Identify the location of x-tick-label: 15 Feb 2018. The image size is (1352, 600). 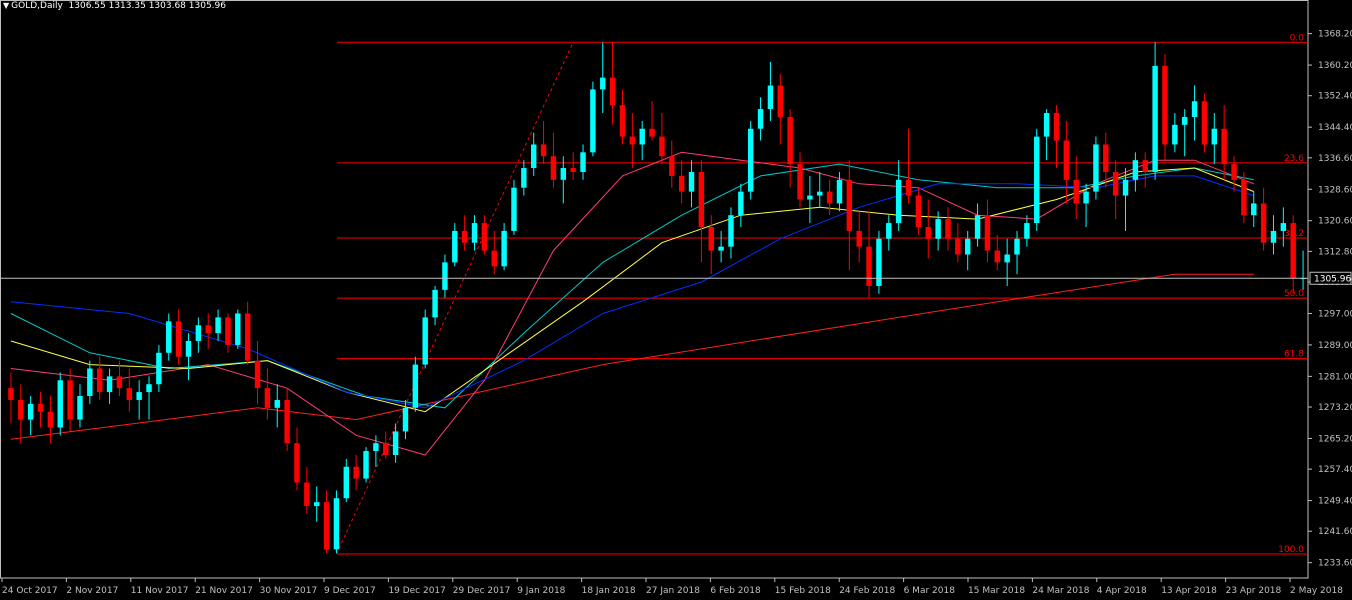
(803, 591).